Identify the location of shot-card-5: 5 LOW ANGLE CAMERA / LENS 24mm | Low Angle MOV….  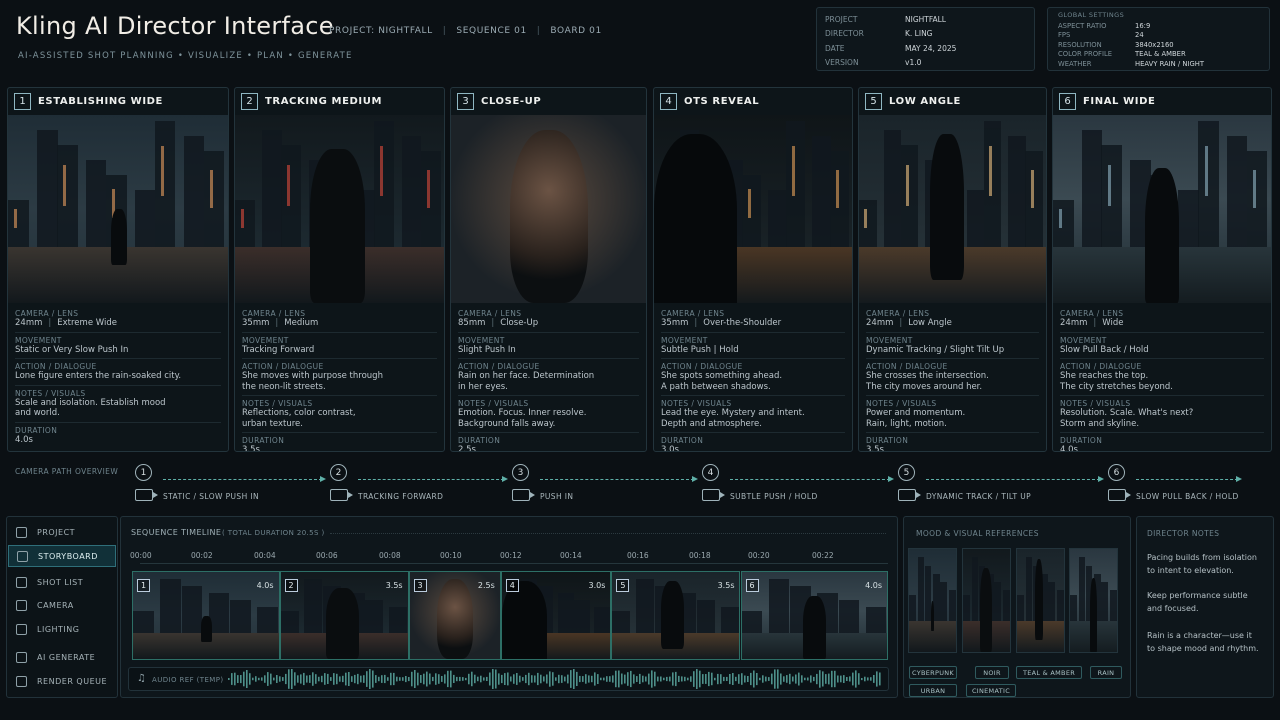
(952, 269).